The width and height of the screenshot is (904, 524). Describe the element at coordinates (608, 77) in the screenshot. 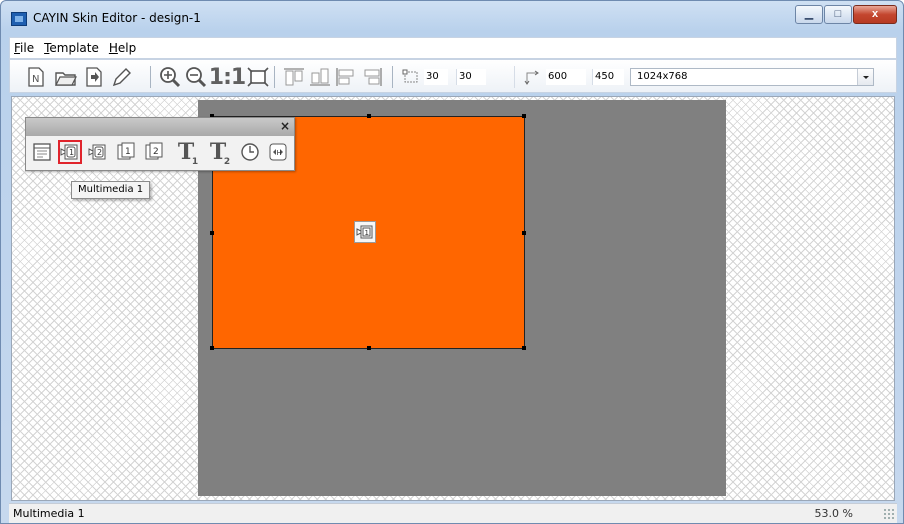

I see `height-field: 450` at that location.